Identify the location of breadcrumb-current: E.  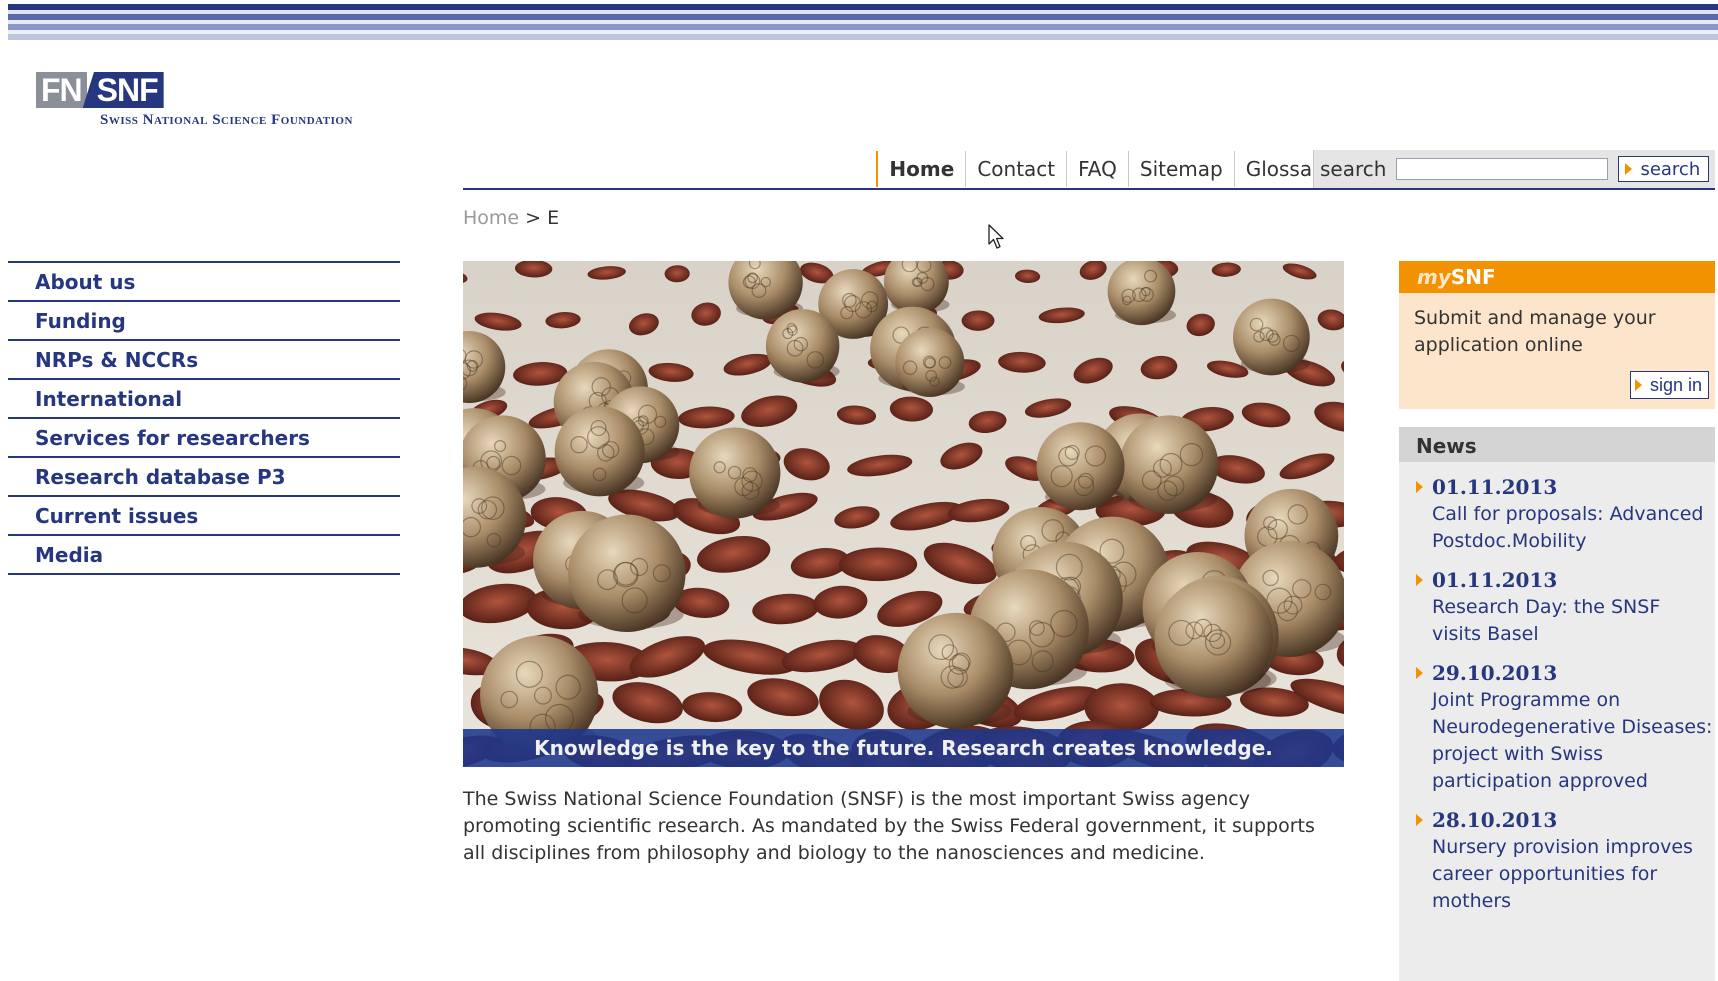
(553, 218).